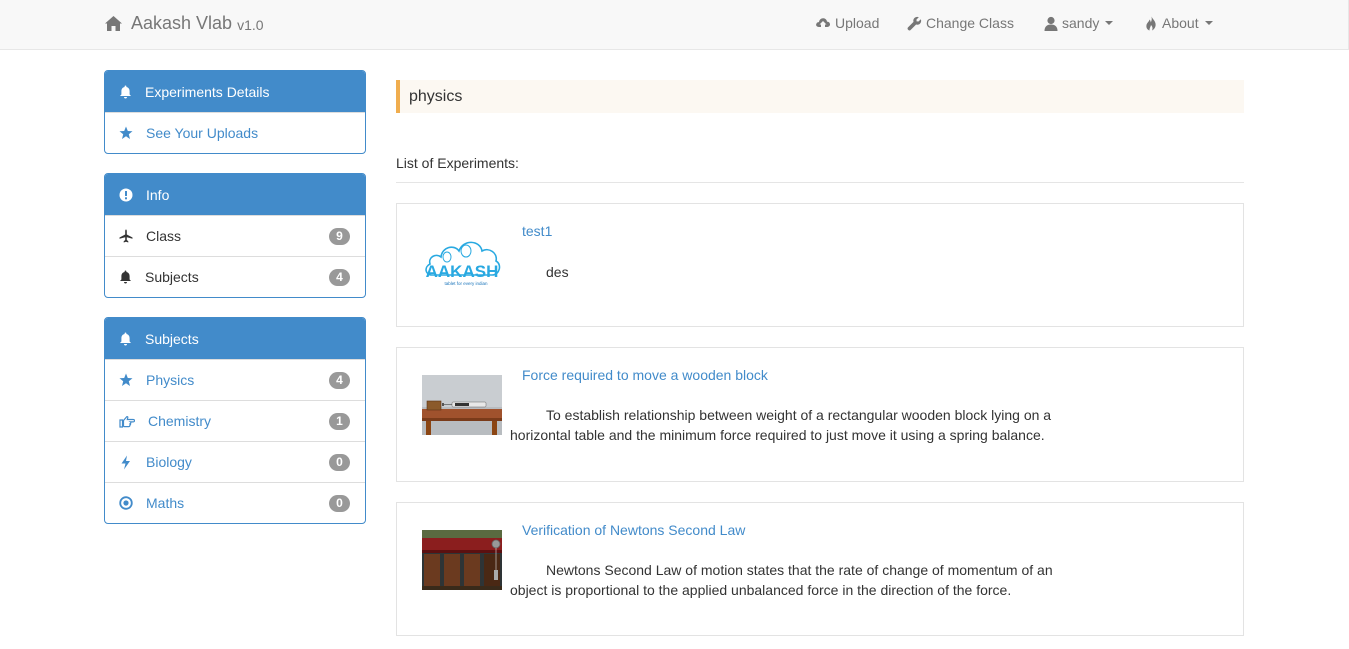  What do you see at coordinates (823, 22) in the screenshot?
I see `cloud-upload-icon` at bounding box center [823, 22].